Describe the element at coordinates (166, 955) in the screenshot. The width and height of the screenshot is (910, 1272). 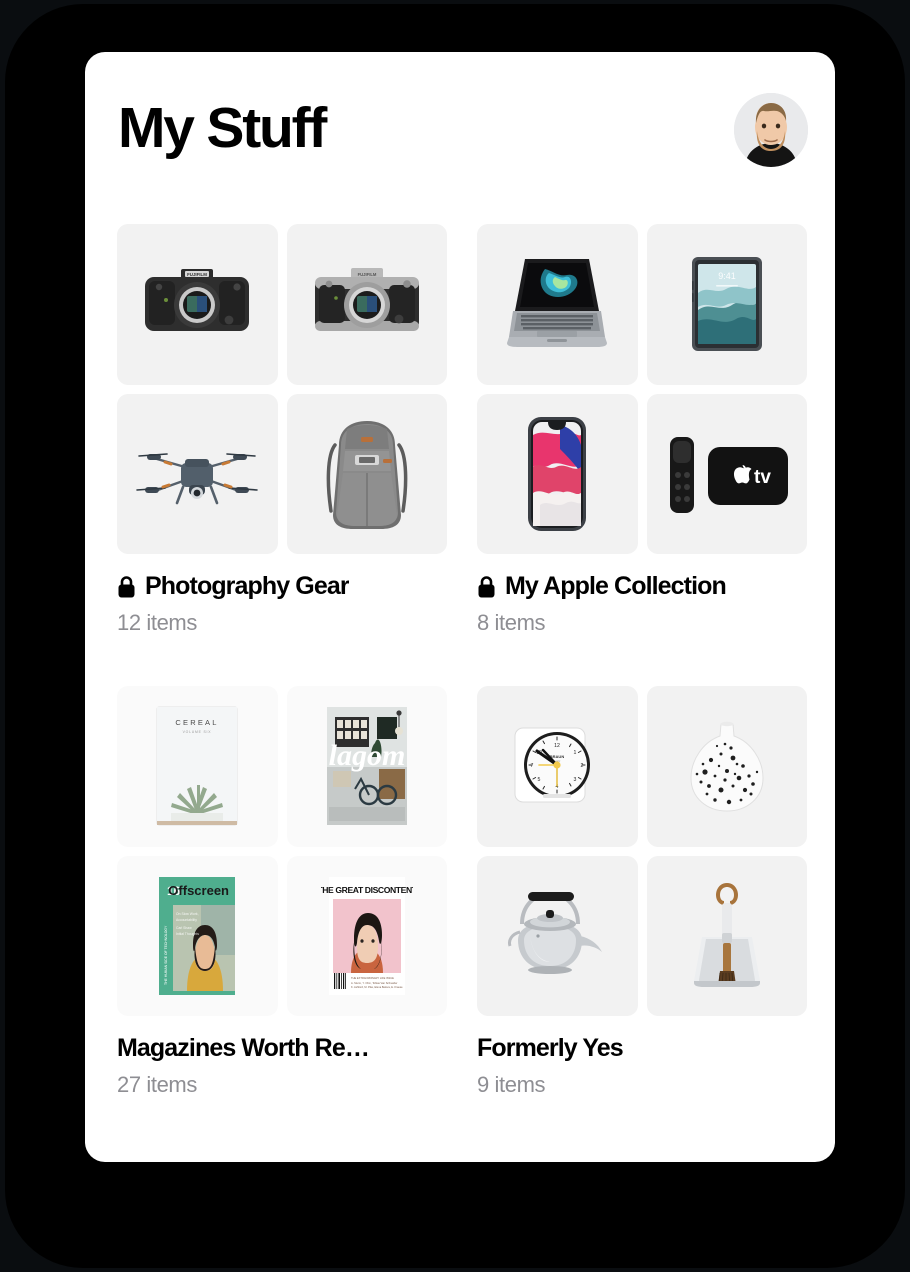
I see `svg-text: THE HUMAN SIDE OF TECHNOLOGY` at that location.